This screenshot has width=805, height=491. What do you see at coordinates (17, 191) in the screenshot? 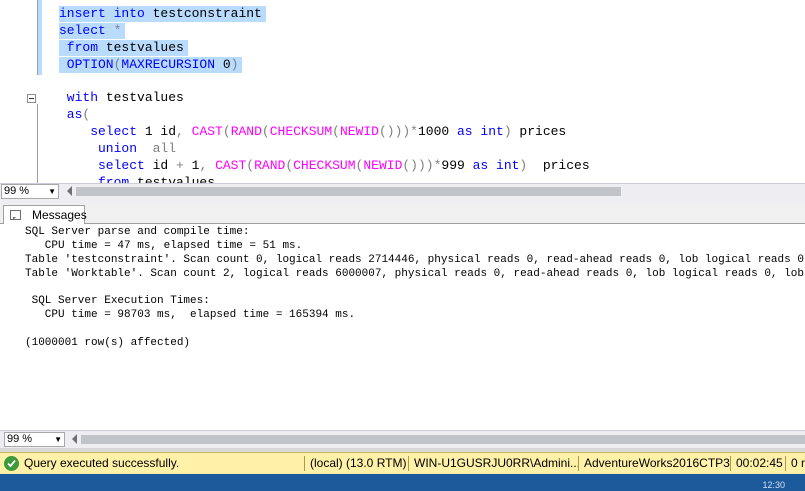
I see `editor-zoom-value: 99 %` at bounding box center [17, 191].